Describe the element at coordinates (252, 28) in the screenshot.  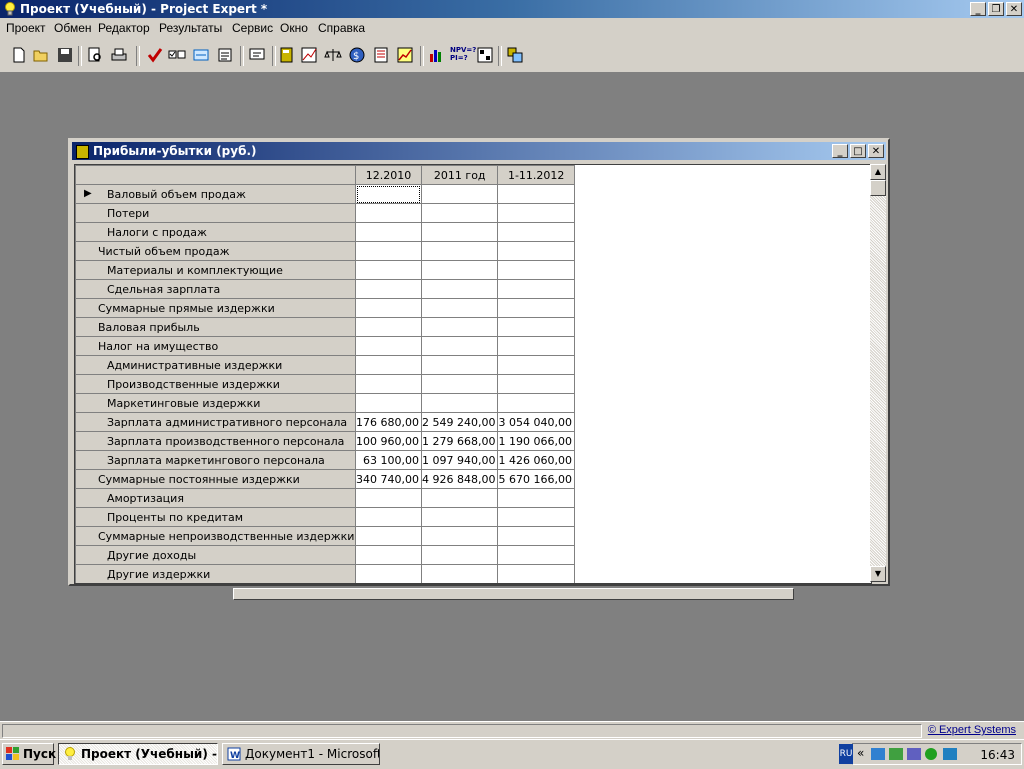
I see `menu-service: Сервис` at that location.